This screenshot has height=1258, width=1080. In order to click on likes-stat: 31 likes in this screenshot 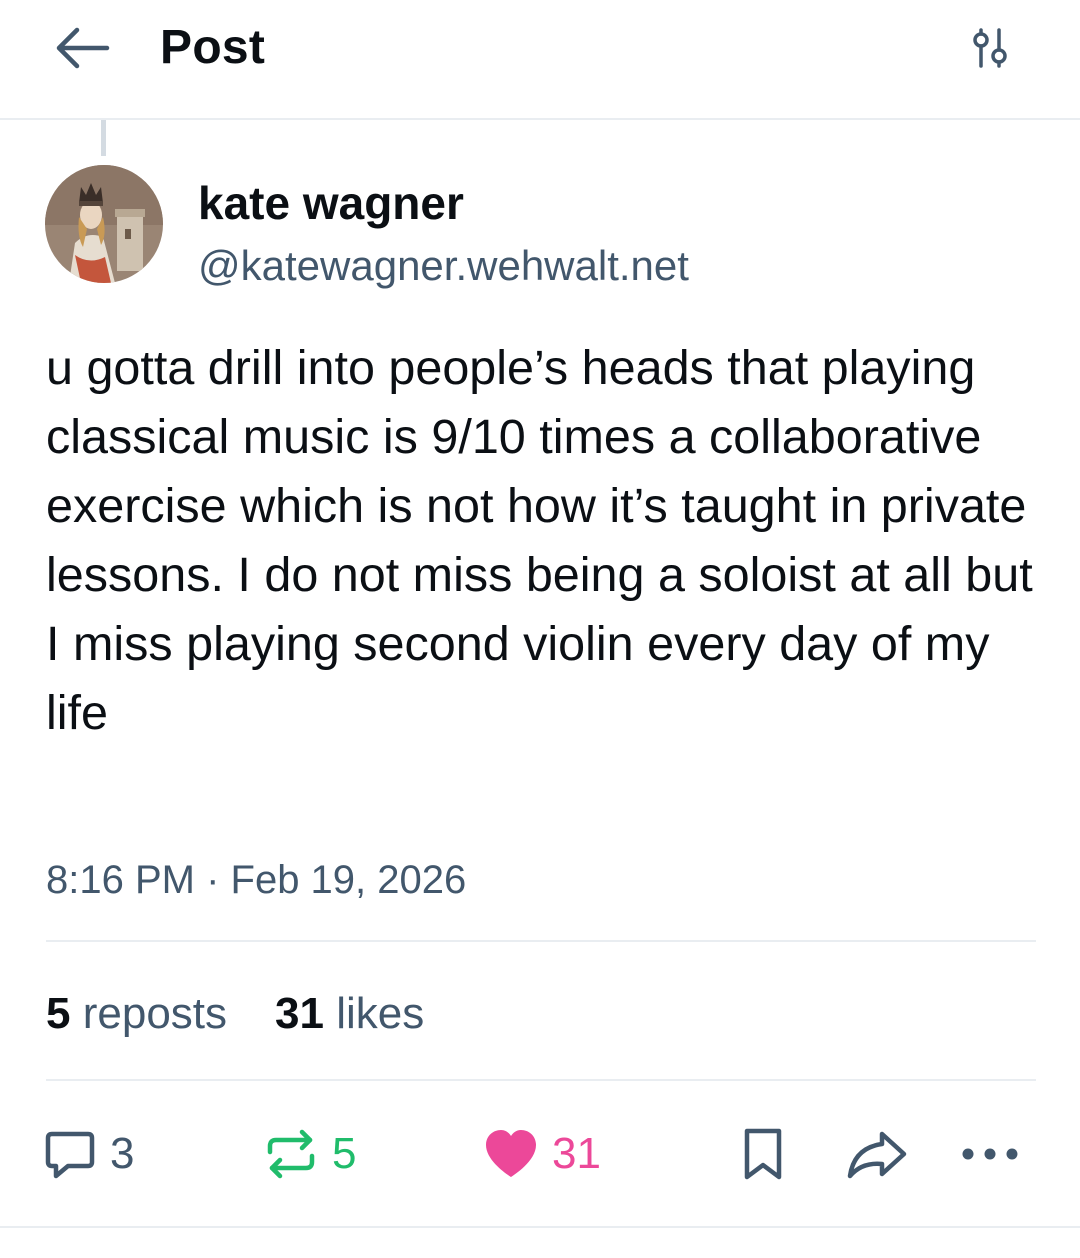, I will do `click(349, 1014)`.